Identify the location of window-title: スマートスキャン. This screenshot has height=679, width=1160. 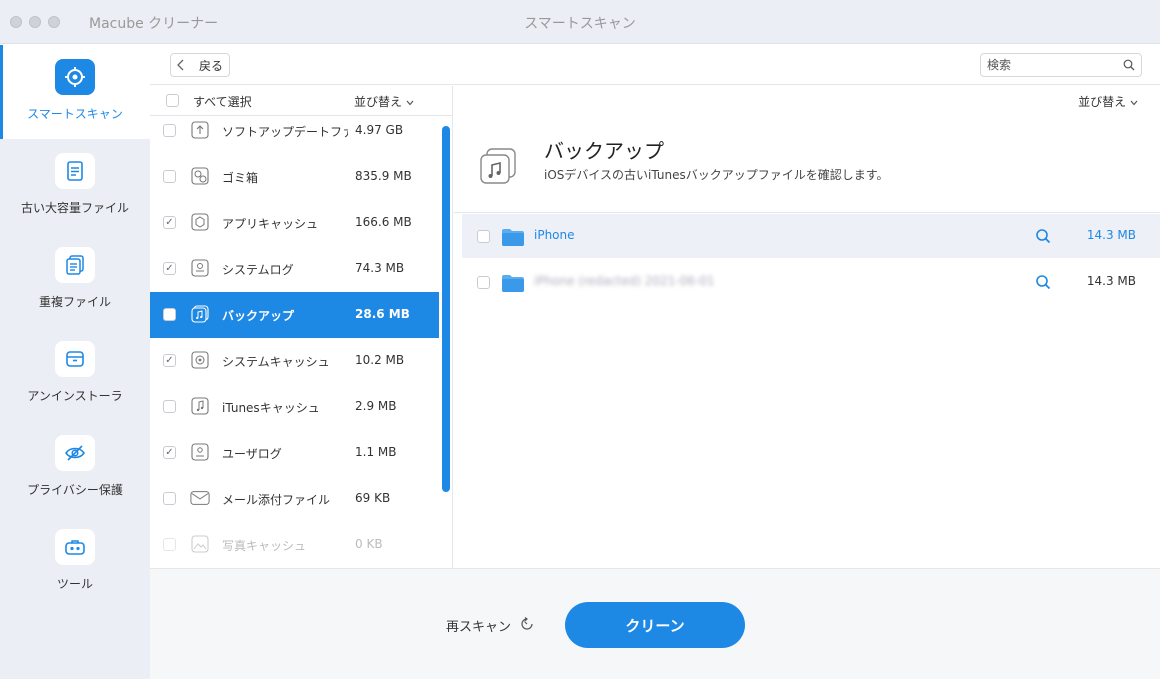
(580, 24).